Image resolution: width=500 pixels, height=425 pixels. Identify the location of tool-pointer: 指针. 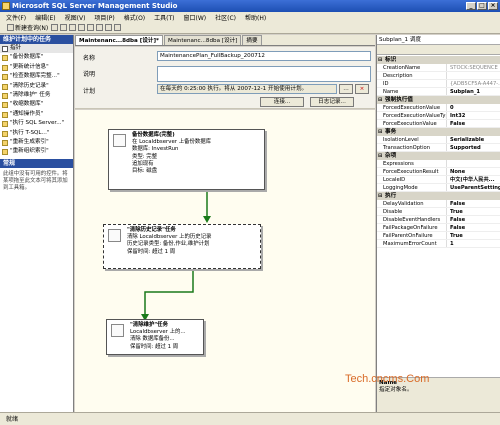
(36, 49).